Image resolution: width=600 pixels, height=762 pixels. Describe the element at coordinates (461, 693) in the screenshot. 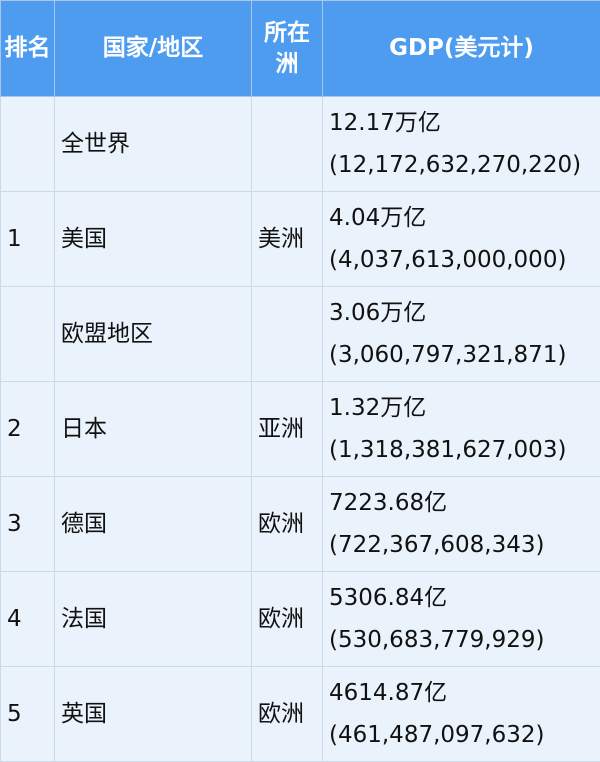

I see `gdp-short: 4614.87亿` at that location.